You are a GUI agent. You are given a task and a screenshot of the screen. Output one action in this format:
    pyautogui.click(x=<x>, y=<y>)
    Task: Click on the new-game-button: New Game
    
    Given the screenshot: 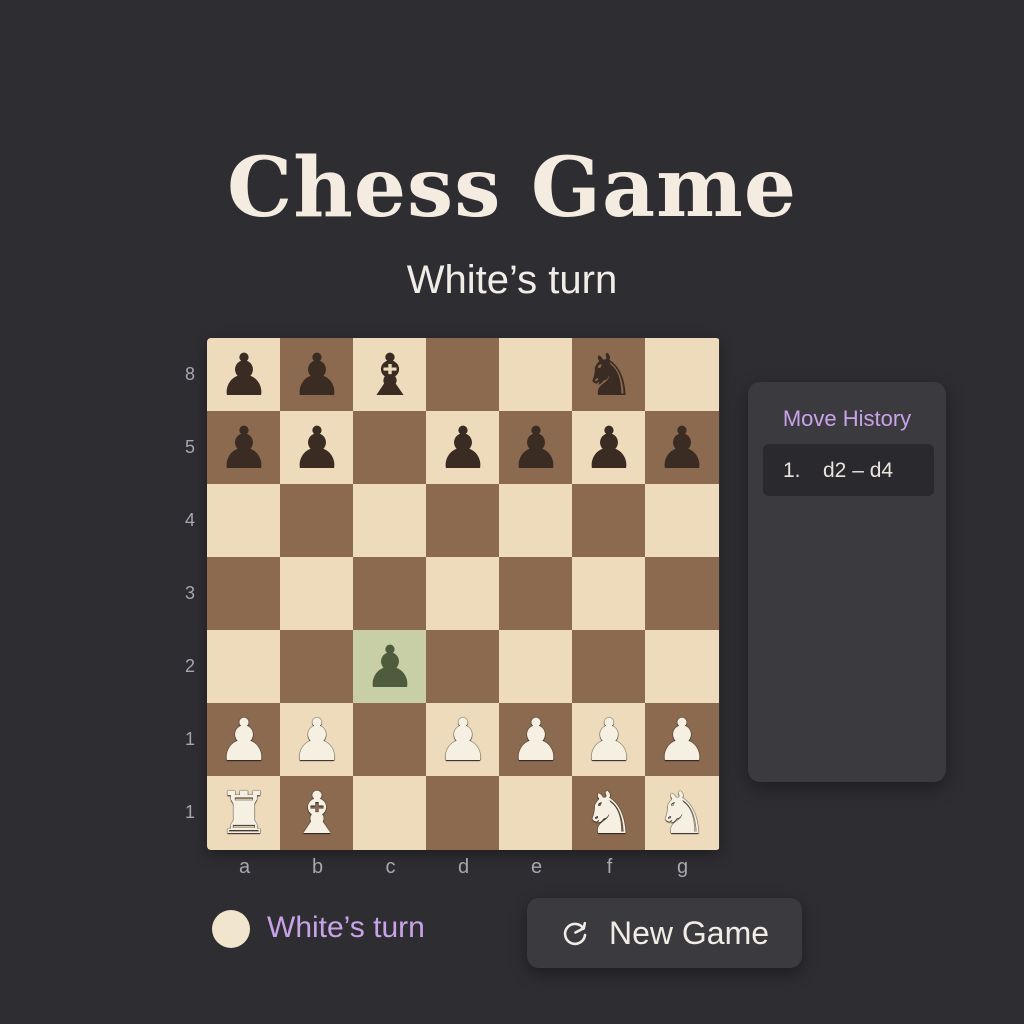 What is the action you would take?
    pyautogui.click(x=664, y=933)
    